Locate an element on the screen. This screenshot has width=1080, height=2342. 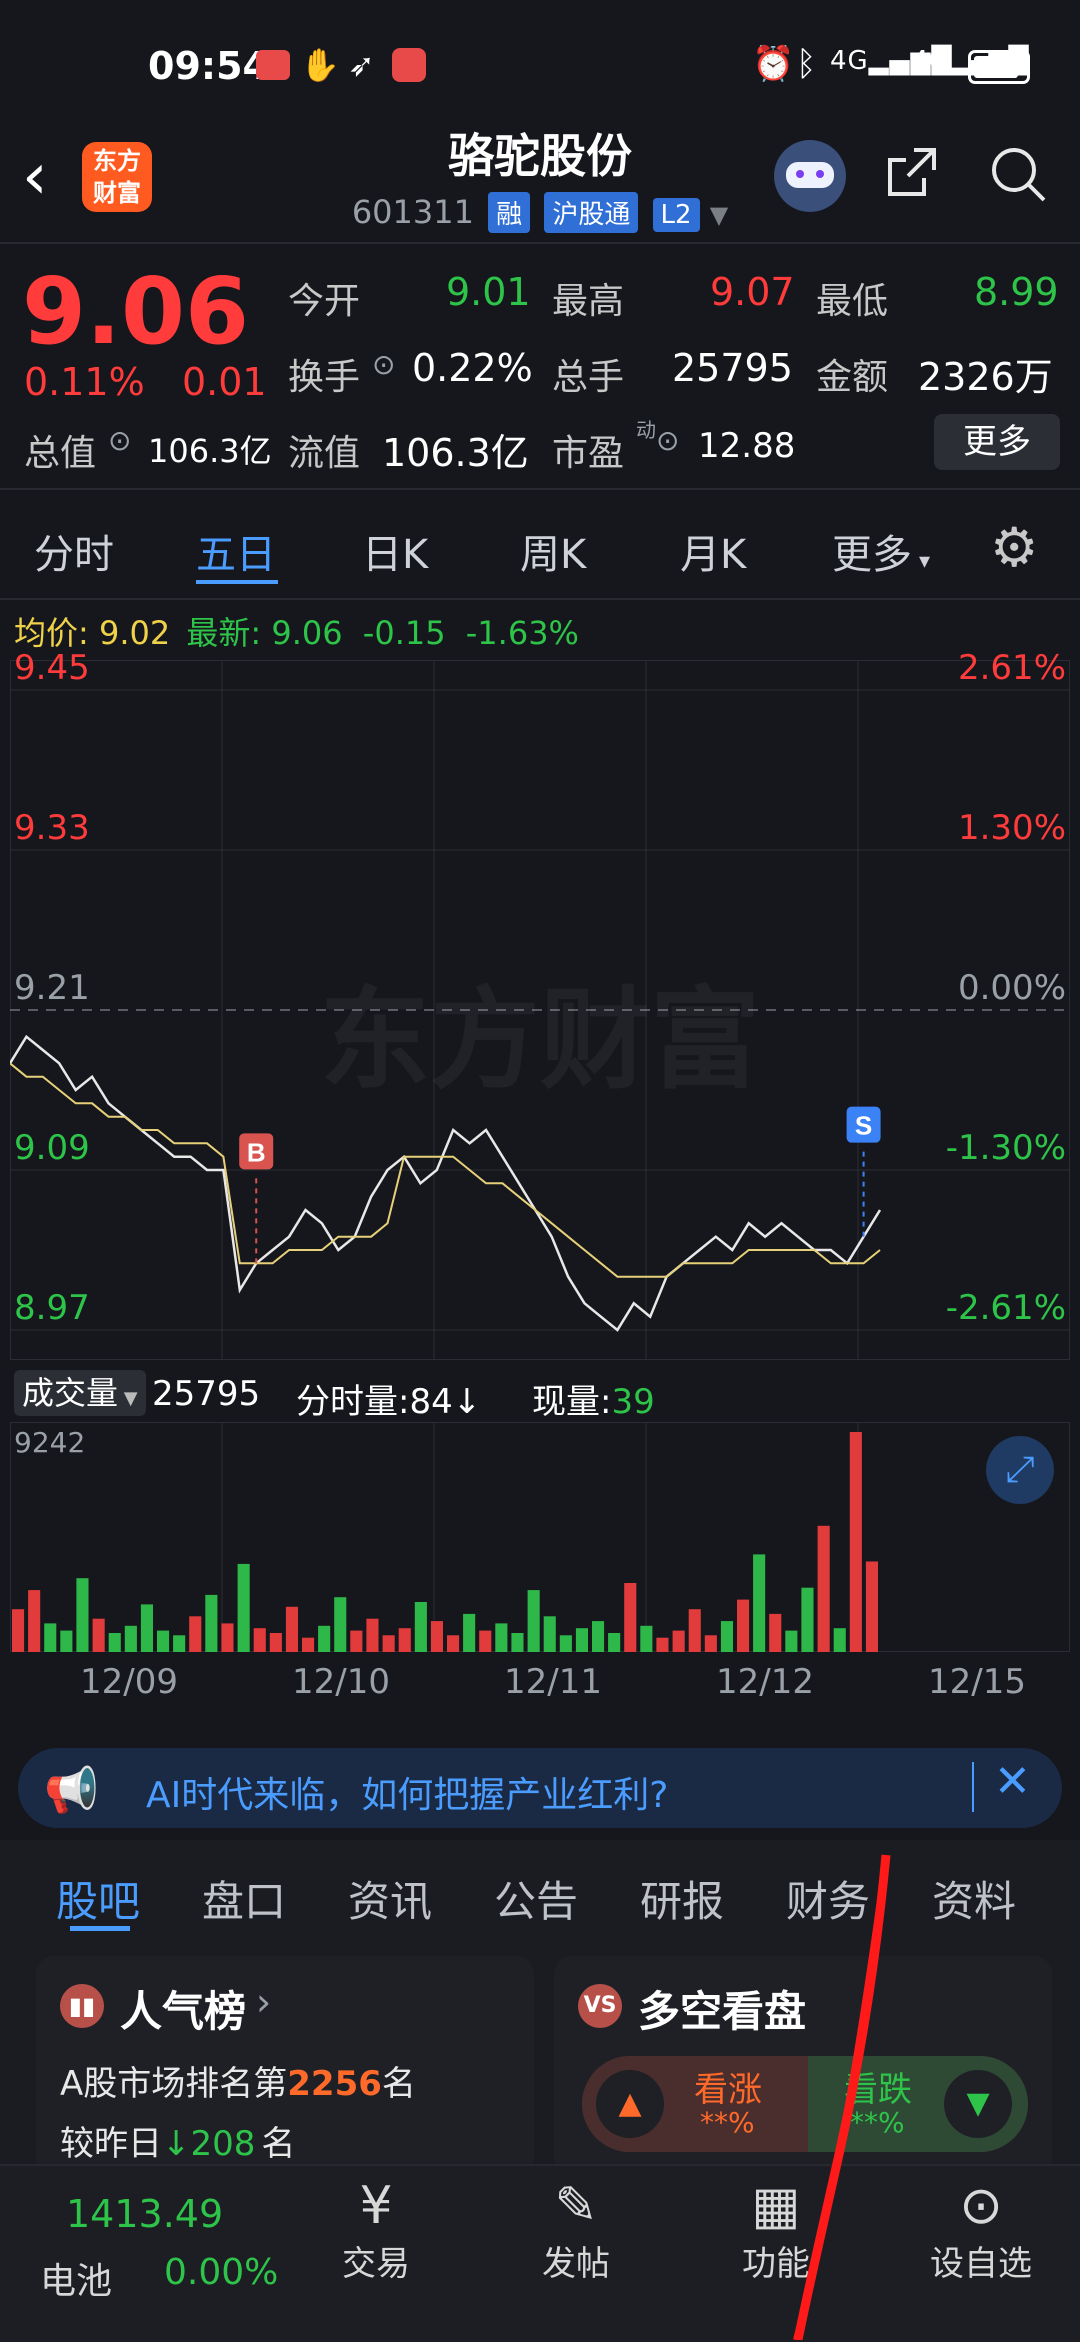
hand-icon: ✋ is located at coordinates (320, 65).